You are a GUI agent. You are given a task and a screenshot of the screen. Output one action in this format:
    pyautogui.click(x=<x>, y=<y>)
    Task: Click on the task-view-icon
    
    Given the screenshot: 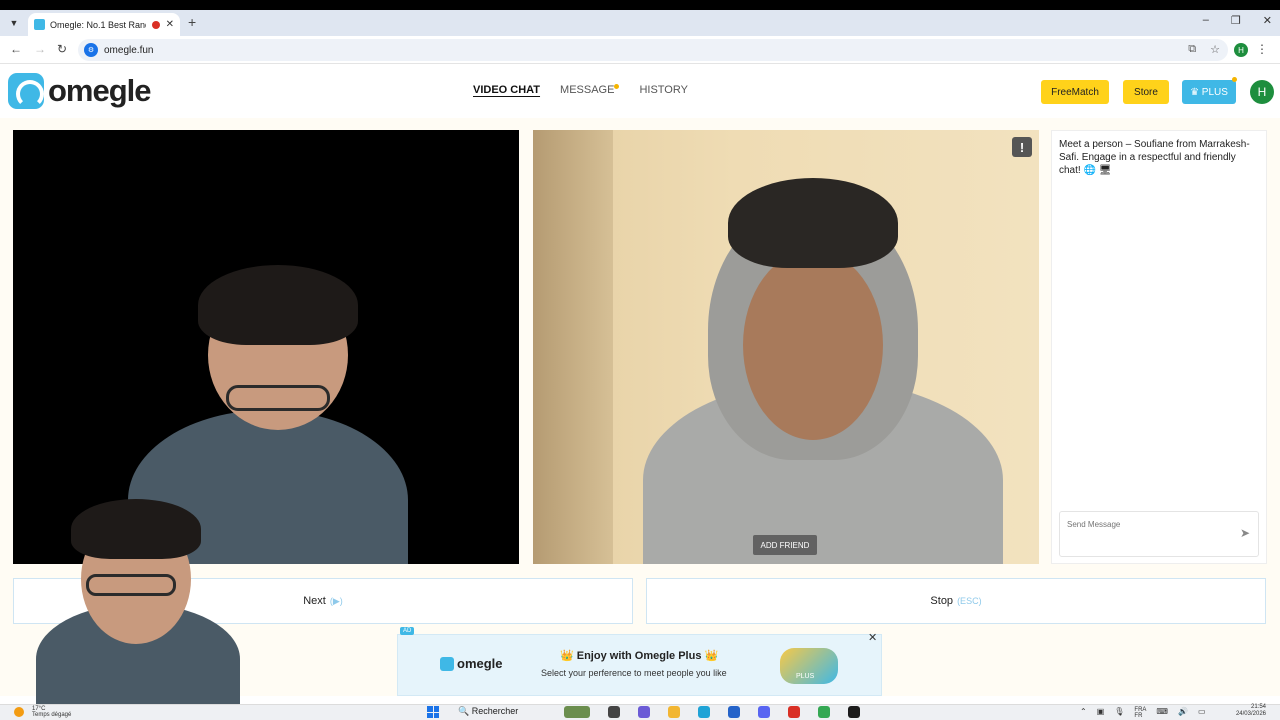 What is the action you would take?
    pyautogui.click(x=614, y=712)
    